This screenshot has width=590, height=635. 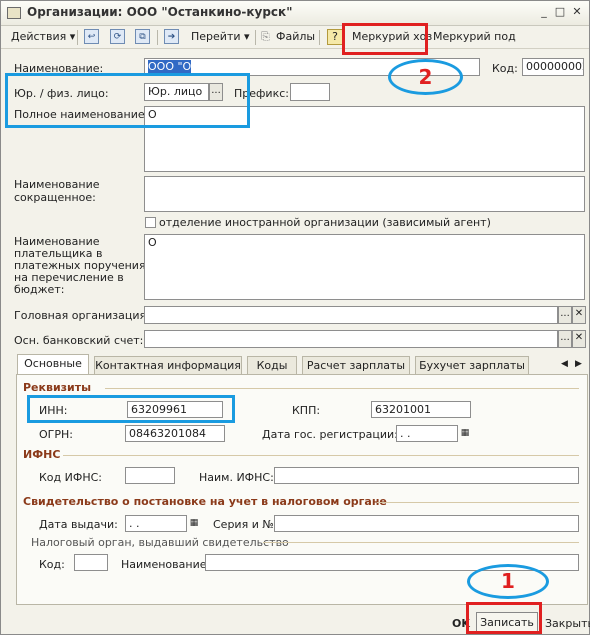 What do you see at coordinates (171, 36) in the screenshot?
I see `goto-icon: ➔` at bounding box center [171, 36].